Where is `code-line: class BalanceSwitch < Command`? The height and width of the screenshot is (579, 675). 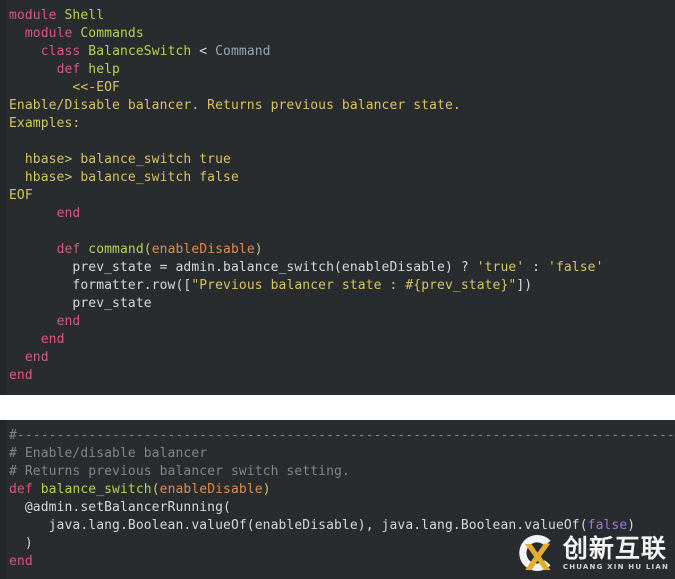 code-line: class BalanceSwitch < Command is located at coordinates (337, 52).